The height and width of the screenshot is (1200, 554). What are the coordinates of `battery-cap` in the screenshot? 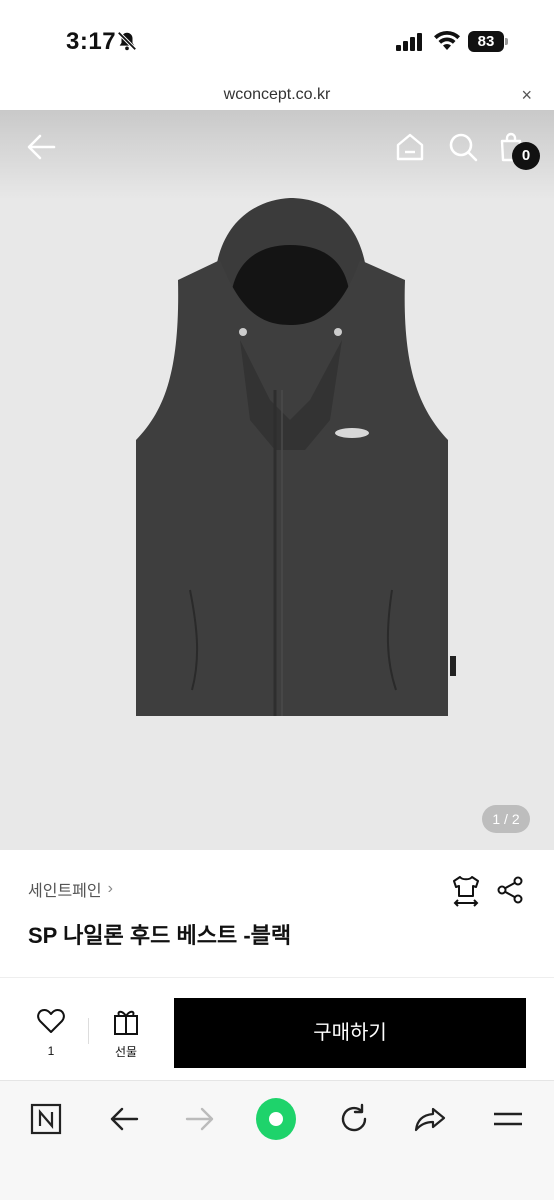 It's located at (506, 41).